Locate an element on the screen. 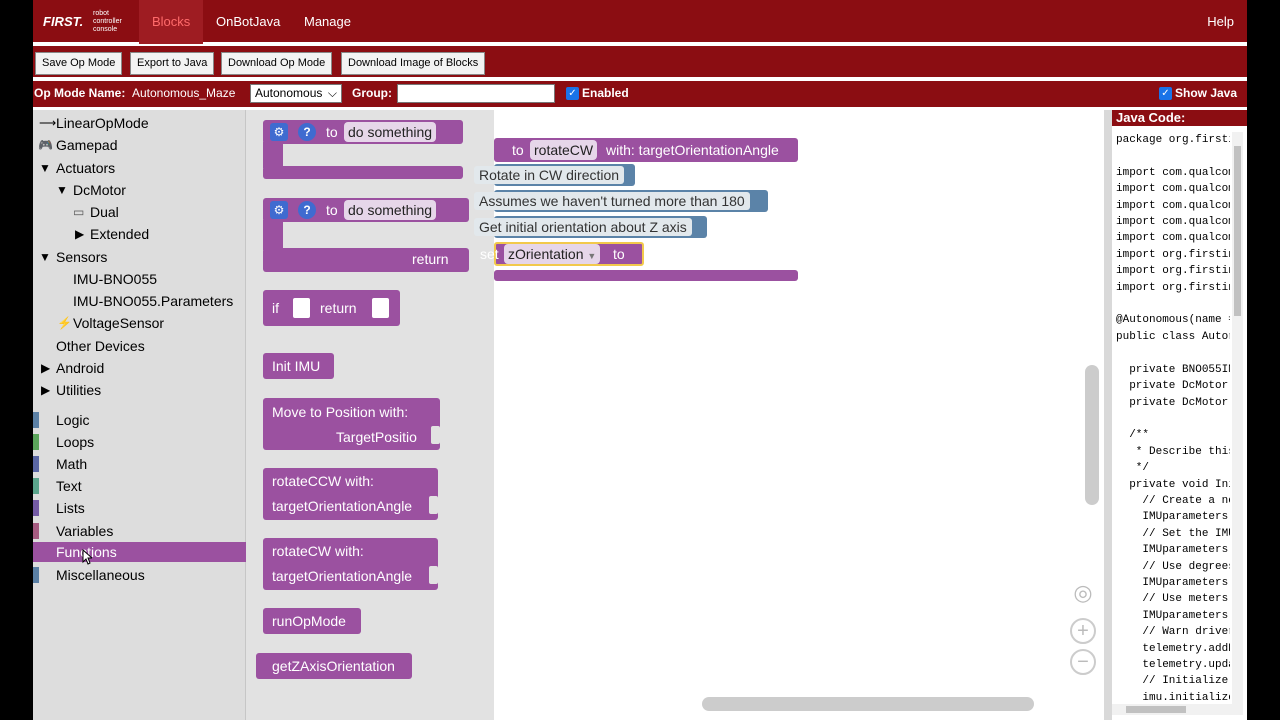 This screenshot has height=720, width=1280. call-run-op-mode-block: runOpMode is located at coordinates (312, 621).